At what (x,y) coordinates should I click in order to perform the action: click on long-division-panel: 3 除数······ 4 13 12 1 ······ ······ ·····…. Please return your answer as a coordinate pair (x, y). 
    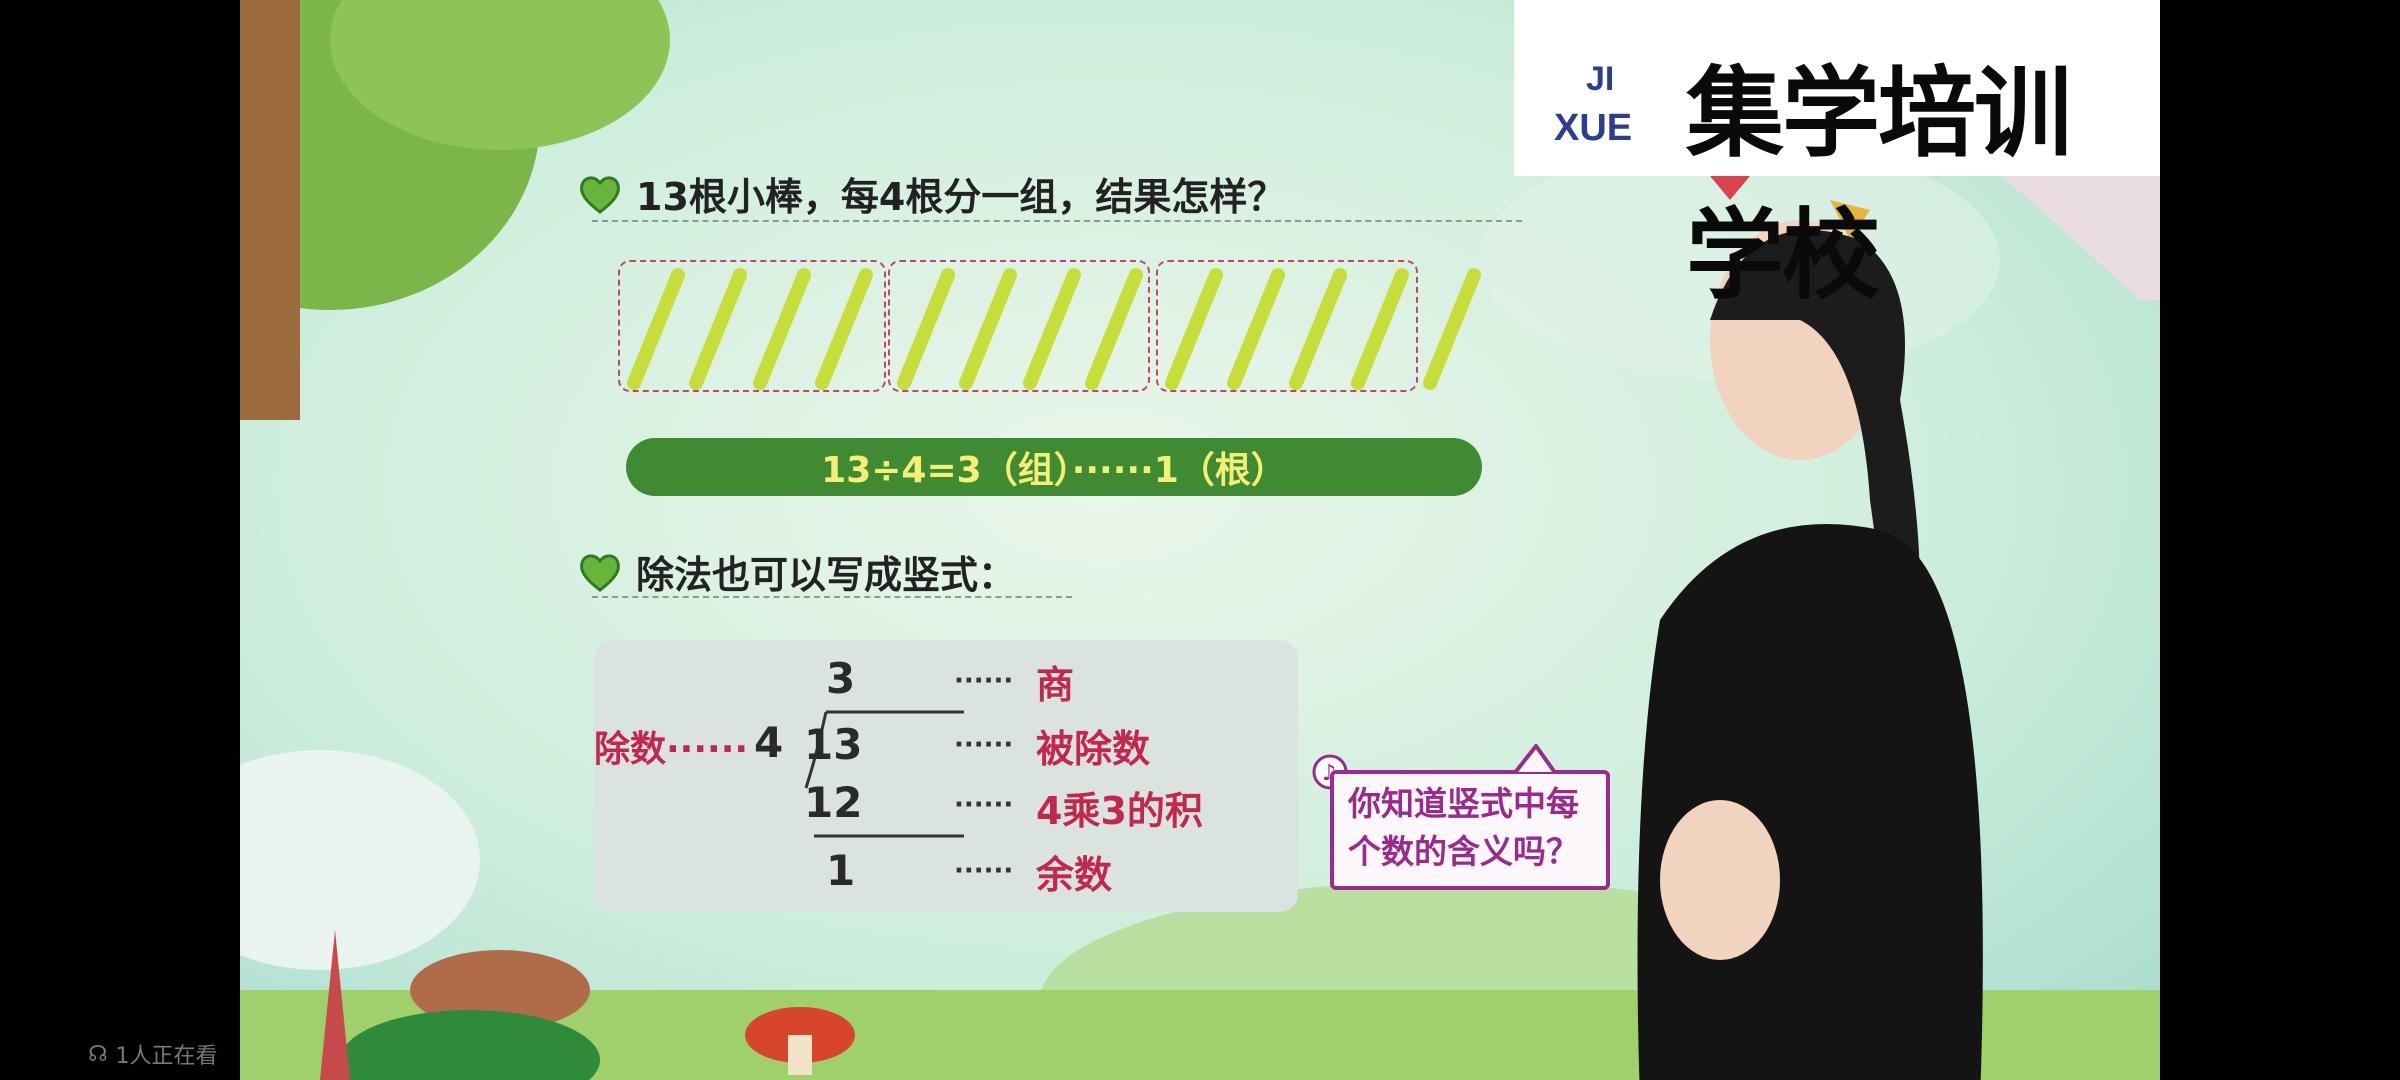
    Looking at the image, I should click on (946, 776).